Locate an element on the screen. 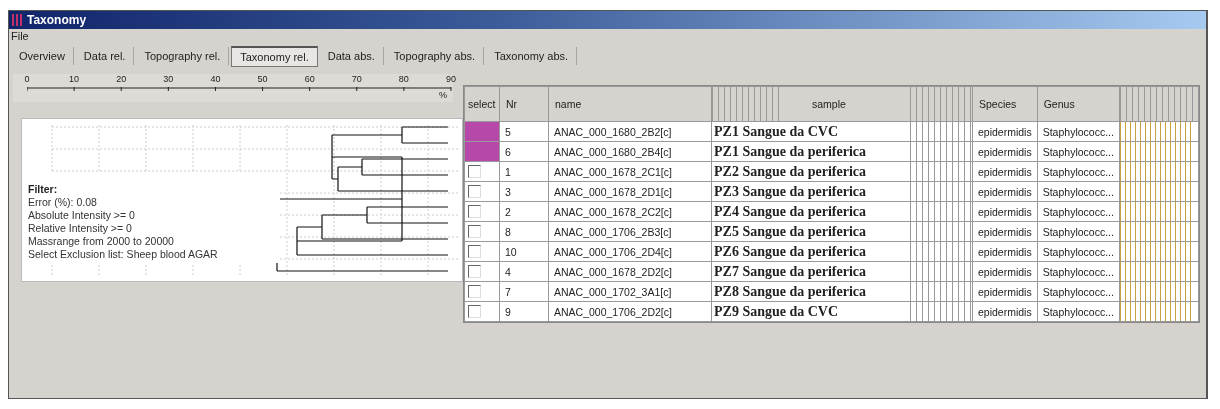  tick-label: 40 is located at coordinates (215, 79).